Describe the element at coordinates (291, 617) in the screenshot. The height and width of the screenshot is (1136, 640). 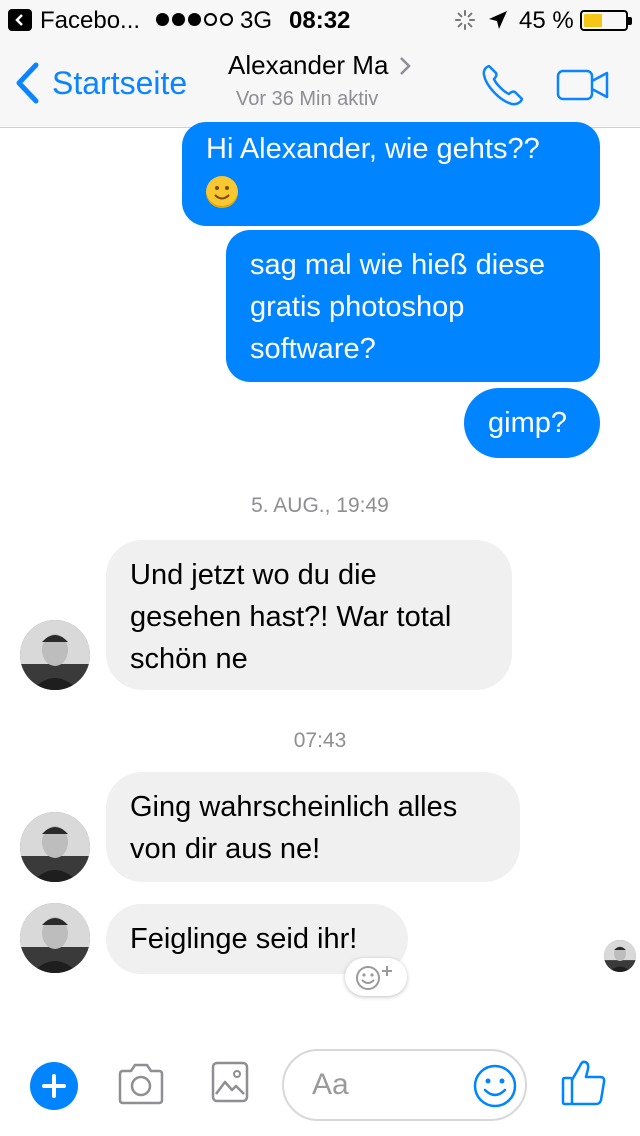
I see `message-text: gesehen hast?! War total` at that location.